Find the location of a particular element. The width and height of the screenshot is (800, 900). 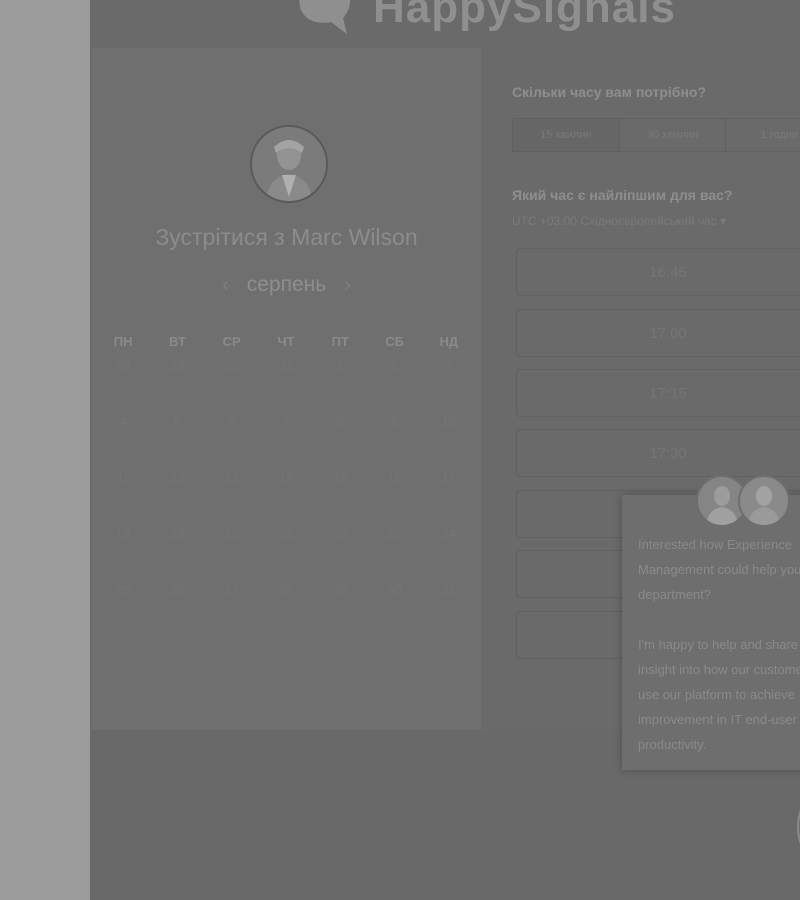

calendar-day: 13 is located at coordinates (232, 498).